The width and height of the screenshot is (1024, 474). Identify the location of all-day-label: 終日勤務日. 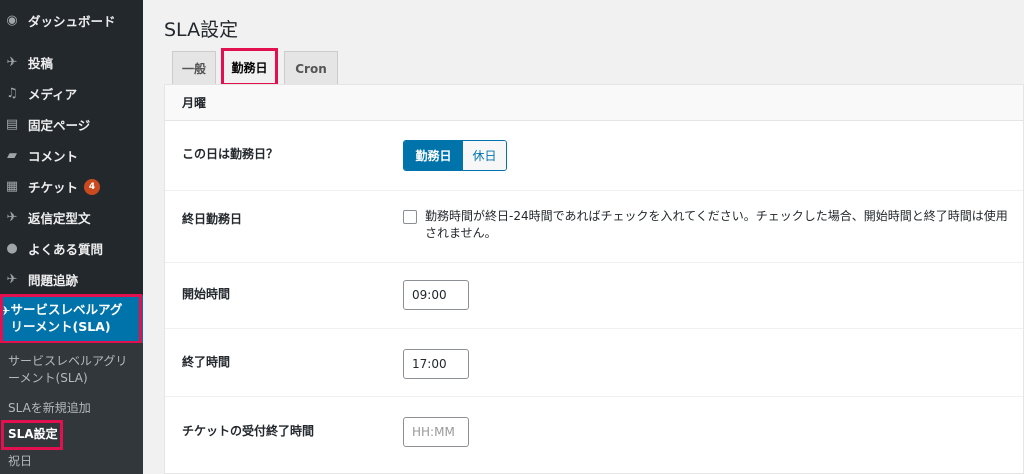
(212, 219).